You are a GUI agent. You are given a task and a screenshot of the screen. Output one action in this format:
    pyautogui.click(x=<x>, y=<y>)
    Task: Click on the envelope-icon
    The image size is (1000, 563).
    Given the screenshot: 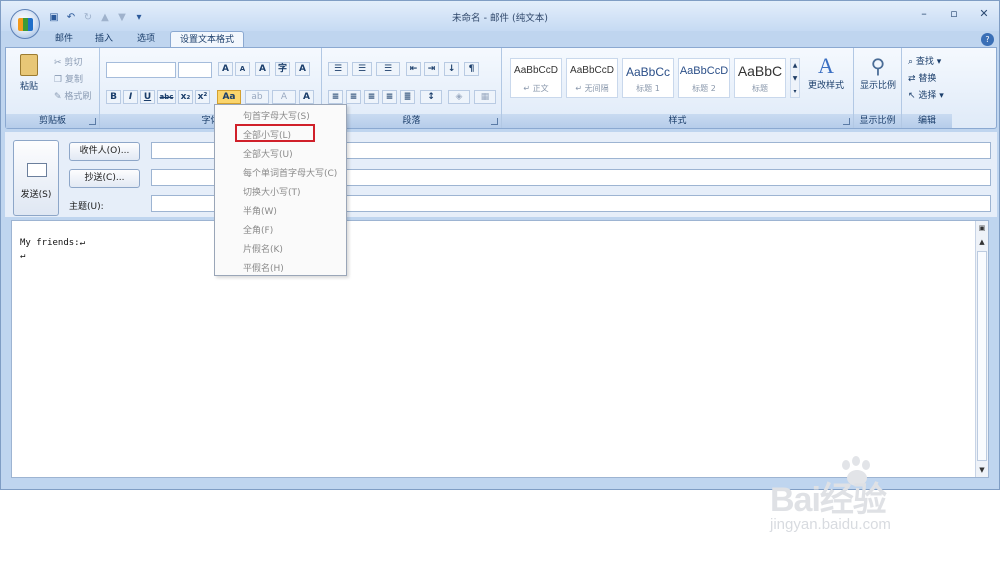 What is the action you would take?
    pyautogui.click(x=37, y=170)
    